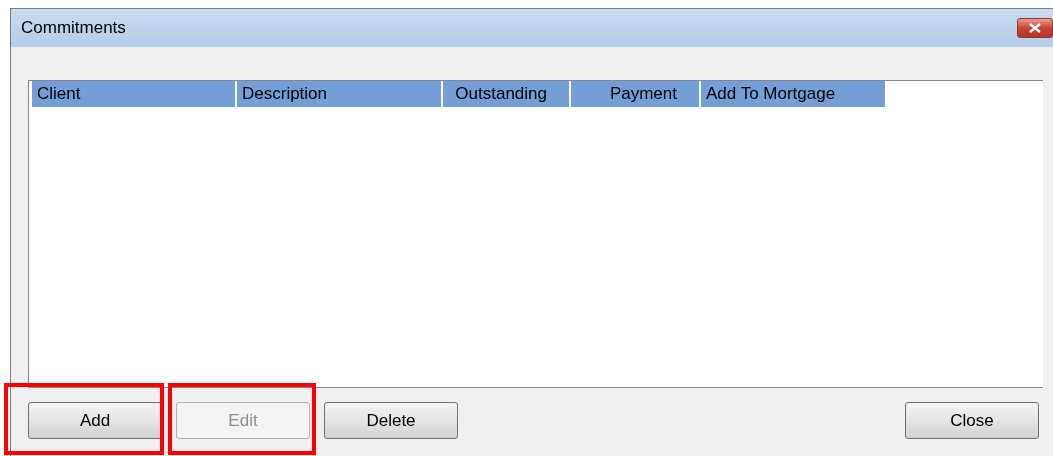  Describe the element at coordinates (340, 94) in the screenshot. I see `column-header: Description` at that location.